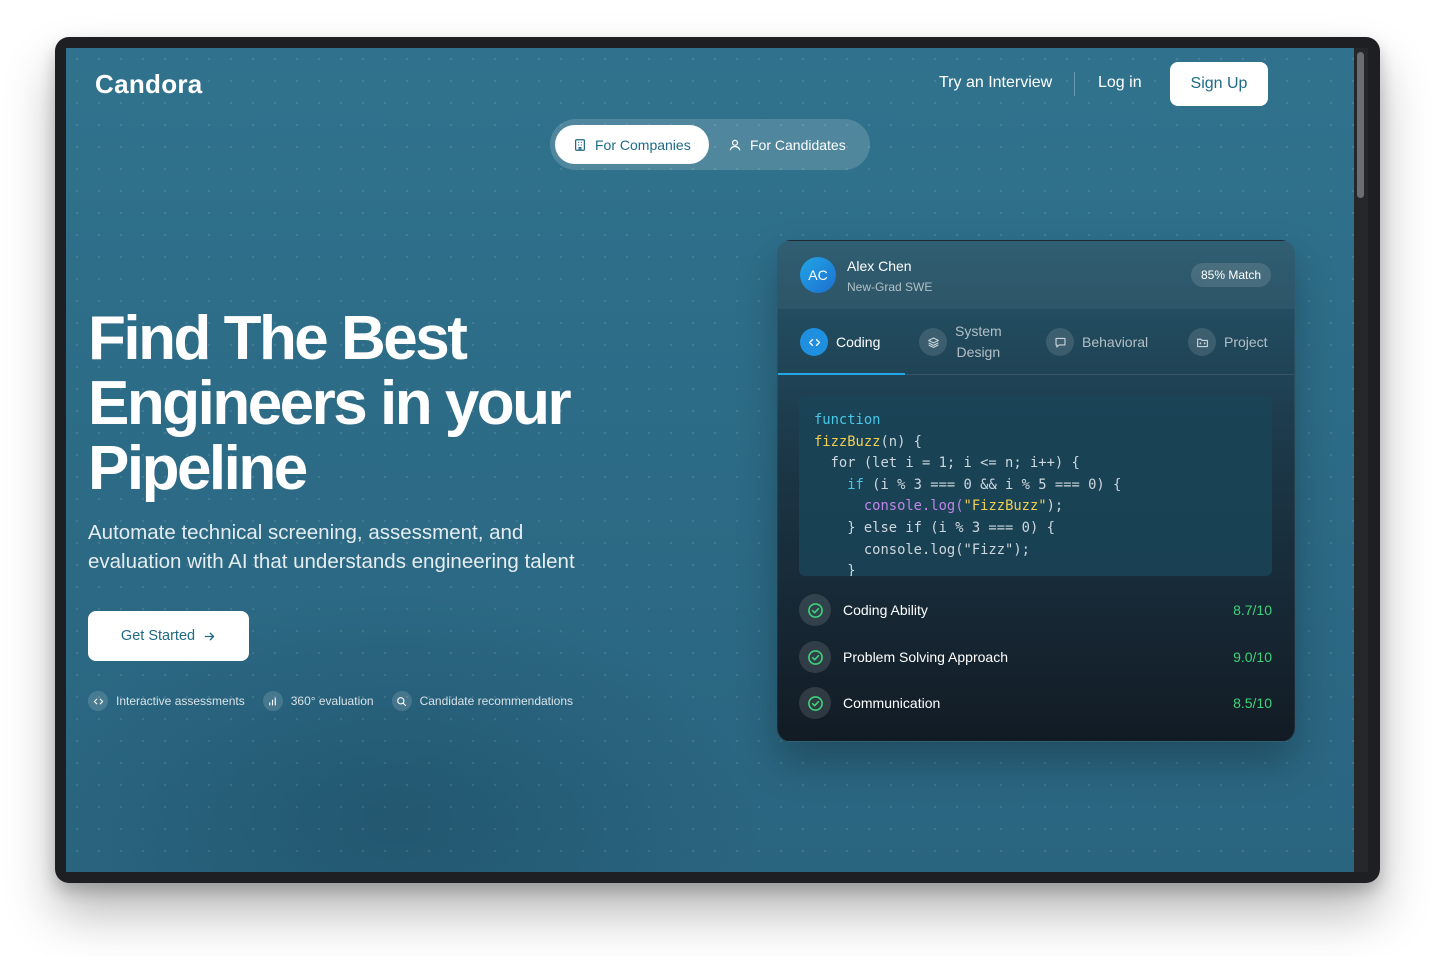 Image resolution: width=1435 pixels, height=956 pixels. What do you see at coordinates (1252, 610) in the screenshot?
I see `metric-score: 8.7/10` at bounding box center [1252, 610].